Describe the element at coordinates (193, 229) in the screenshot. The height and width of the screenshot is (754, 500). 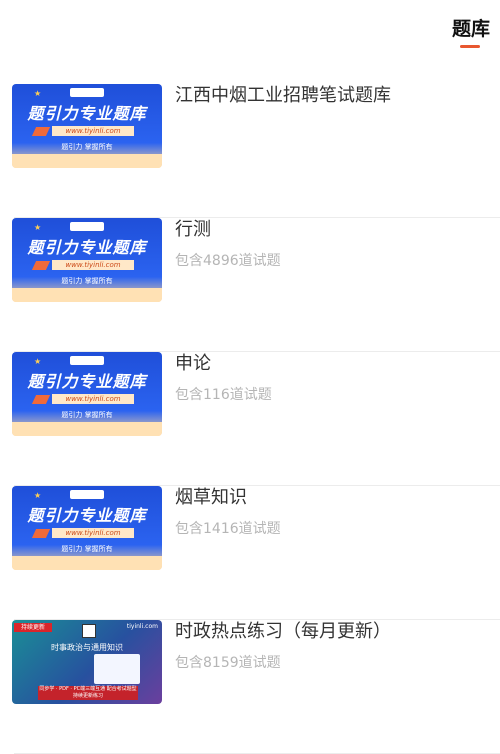
I see `item-name: 行测` at that location.